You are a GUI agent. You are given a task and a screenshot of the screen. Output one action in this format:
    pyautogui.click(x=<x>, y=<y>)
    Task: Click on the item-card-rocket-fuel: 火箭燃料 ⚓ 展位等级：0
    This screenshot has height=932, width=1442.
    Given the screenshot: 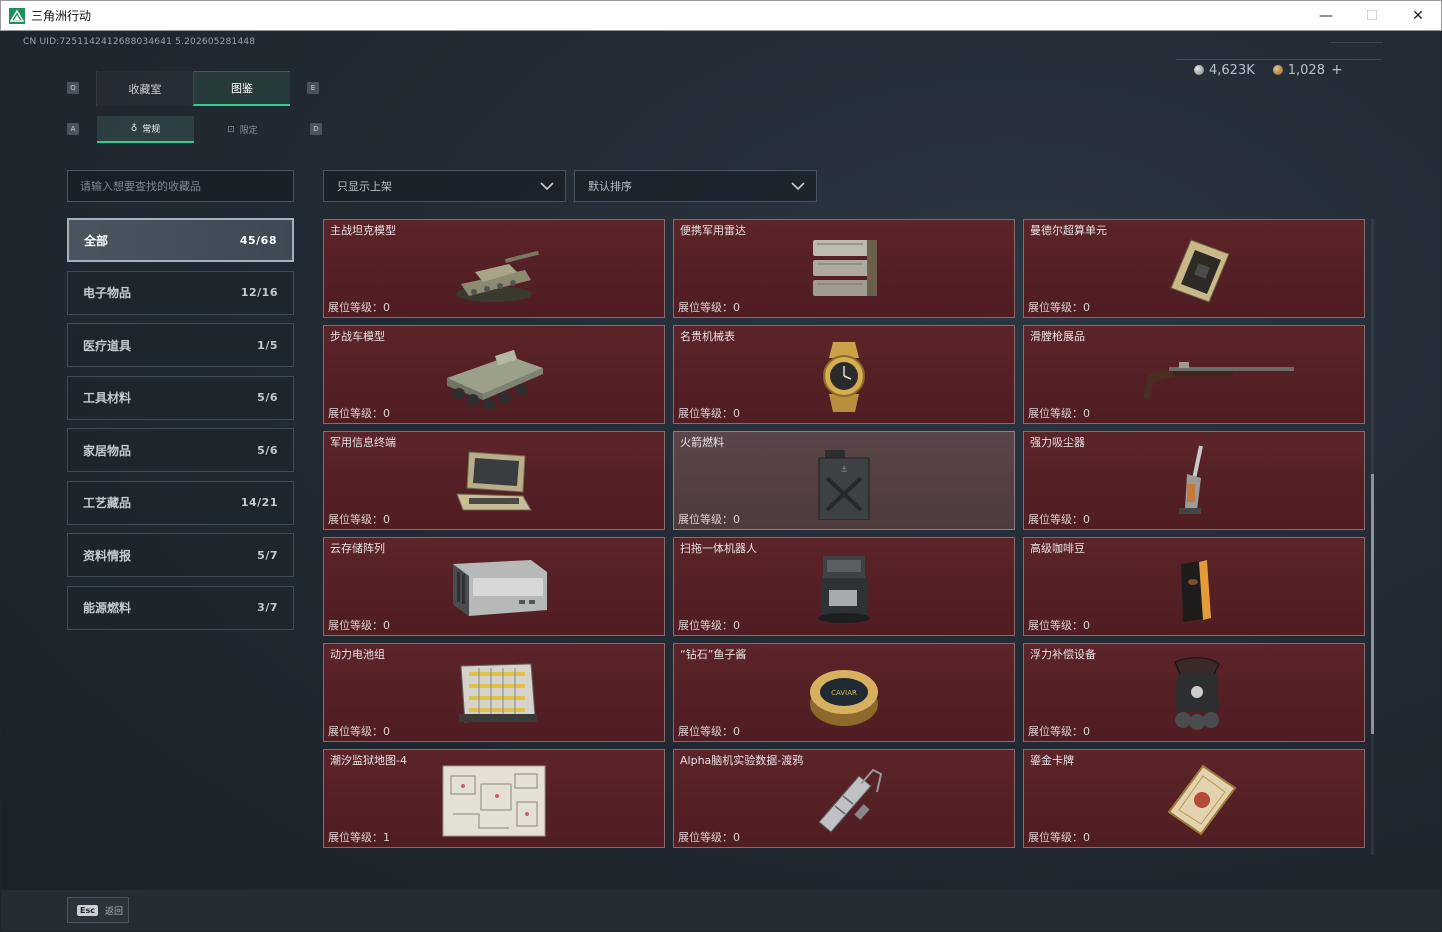 What is the action you would take?
    pyautogui.click(x=844, y=480)
    